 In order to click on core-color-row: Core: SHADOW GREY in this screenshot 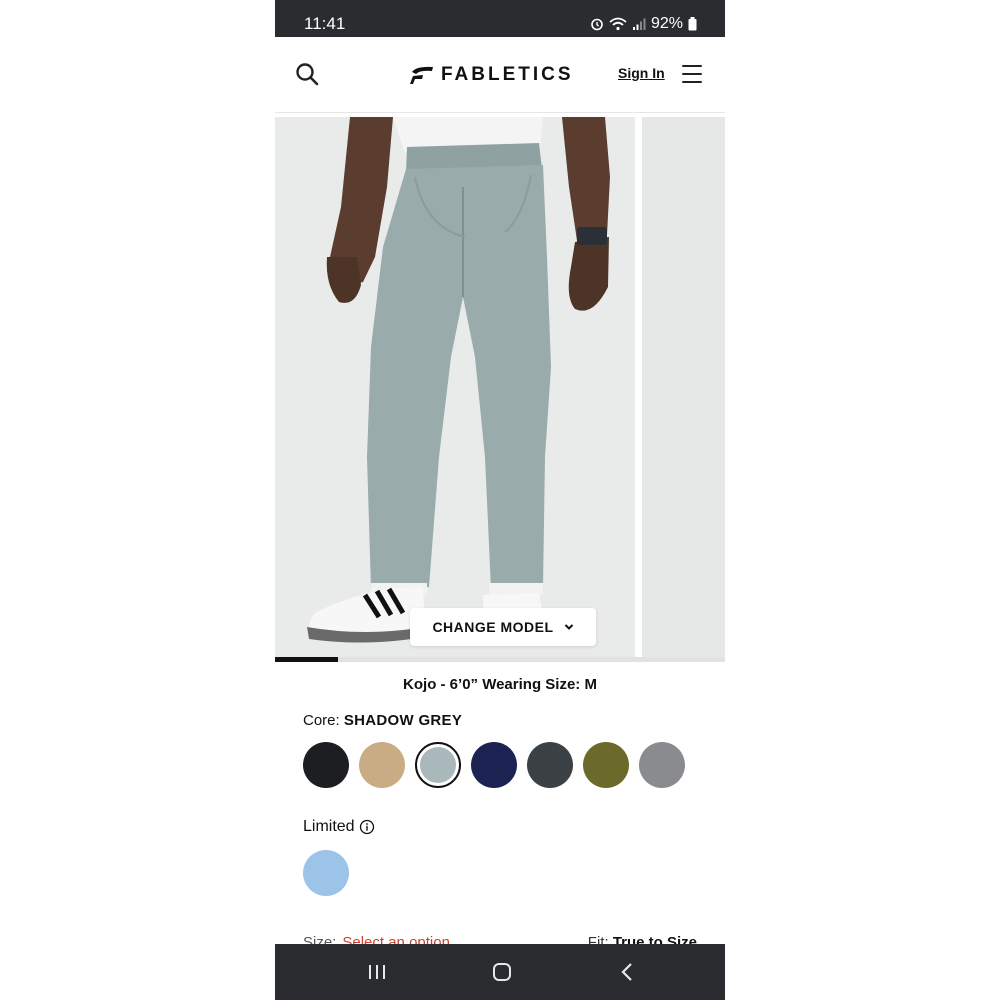, I will do `click(382, 720)`.